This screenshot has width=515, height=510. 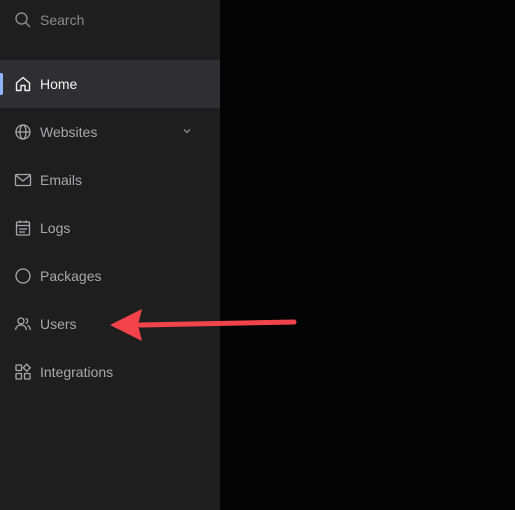 What do you see at coordinates (110, 84) in the screenshot?
I see `sidebar-item-home: Home` at bounding box center [110, 84].